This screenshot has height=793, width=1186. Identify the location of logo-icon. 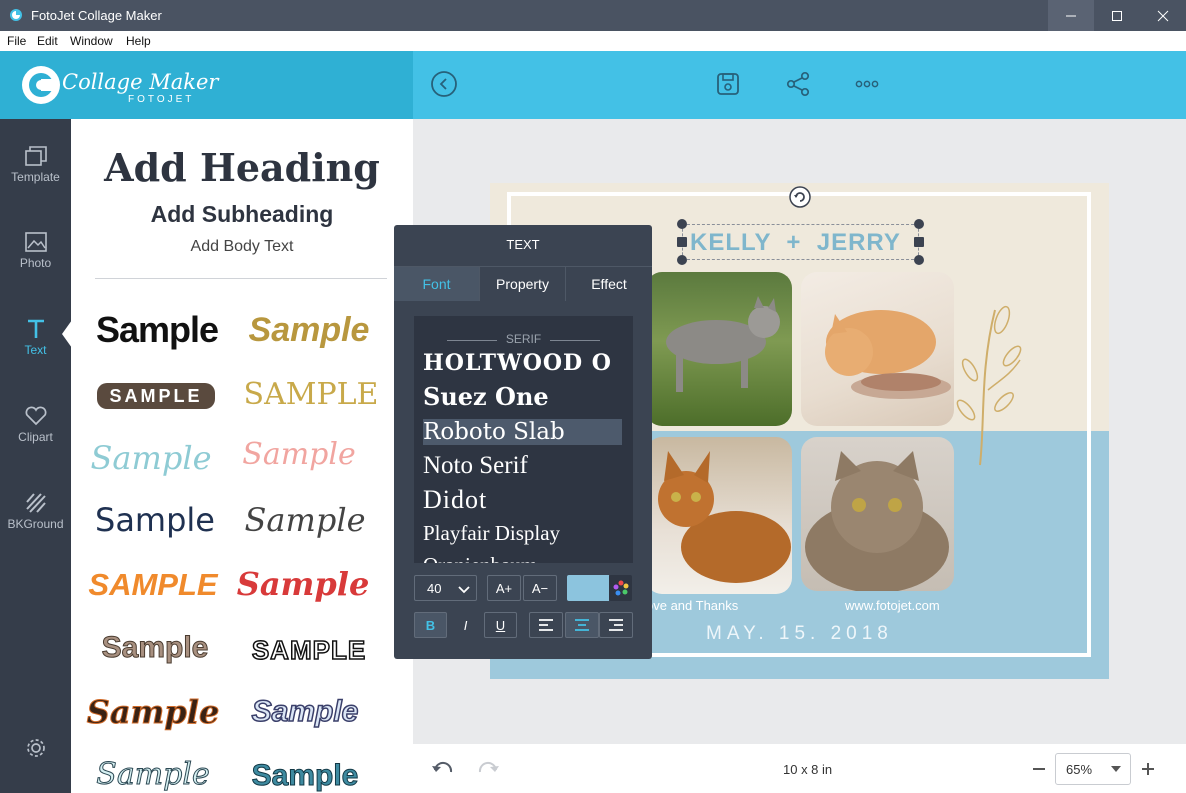
(41, 85).